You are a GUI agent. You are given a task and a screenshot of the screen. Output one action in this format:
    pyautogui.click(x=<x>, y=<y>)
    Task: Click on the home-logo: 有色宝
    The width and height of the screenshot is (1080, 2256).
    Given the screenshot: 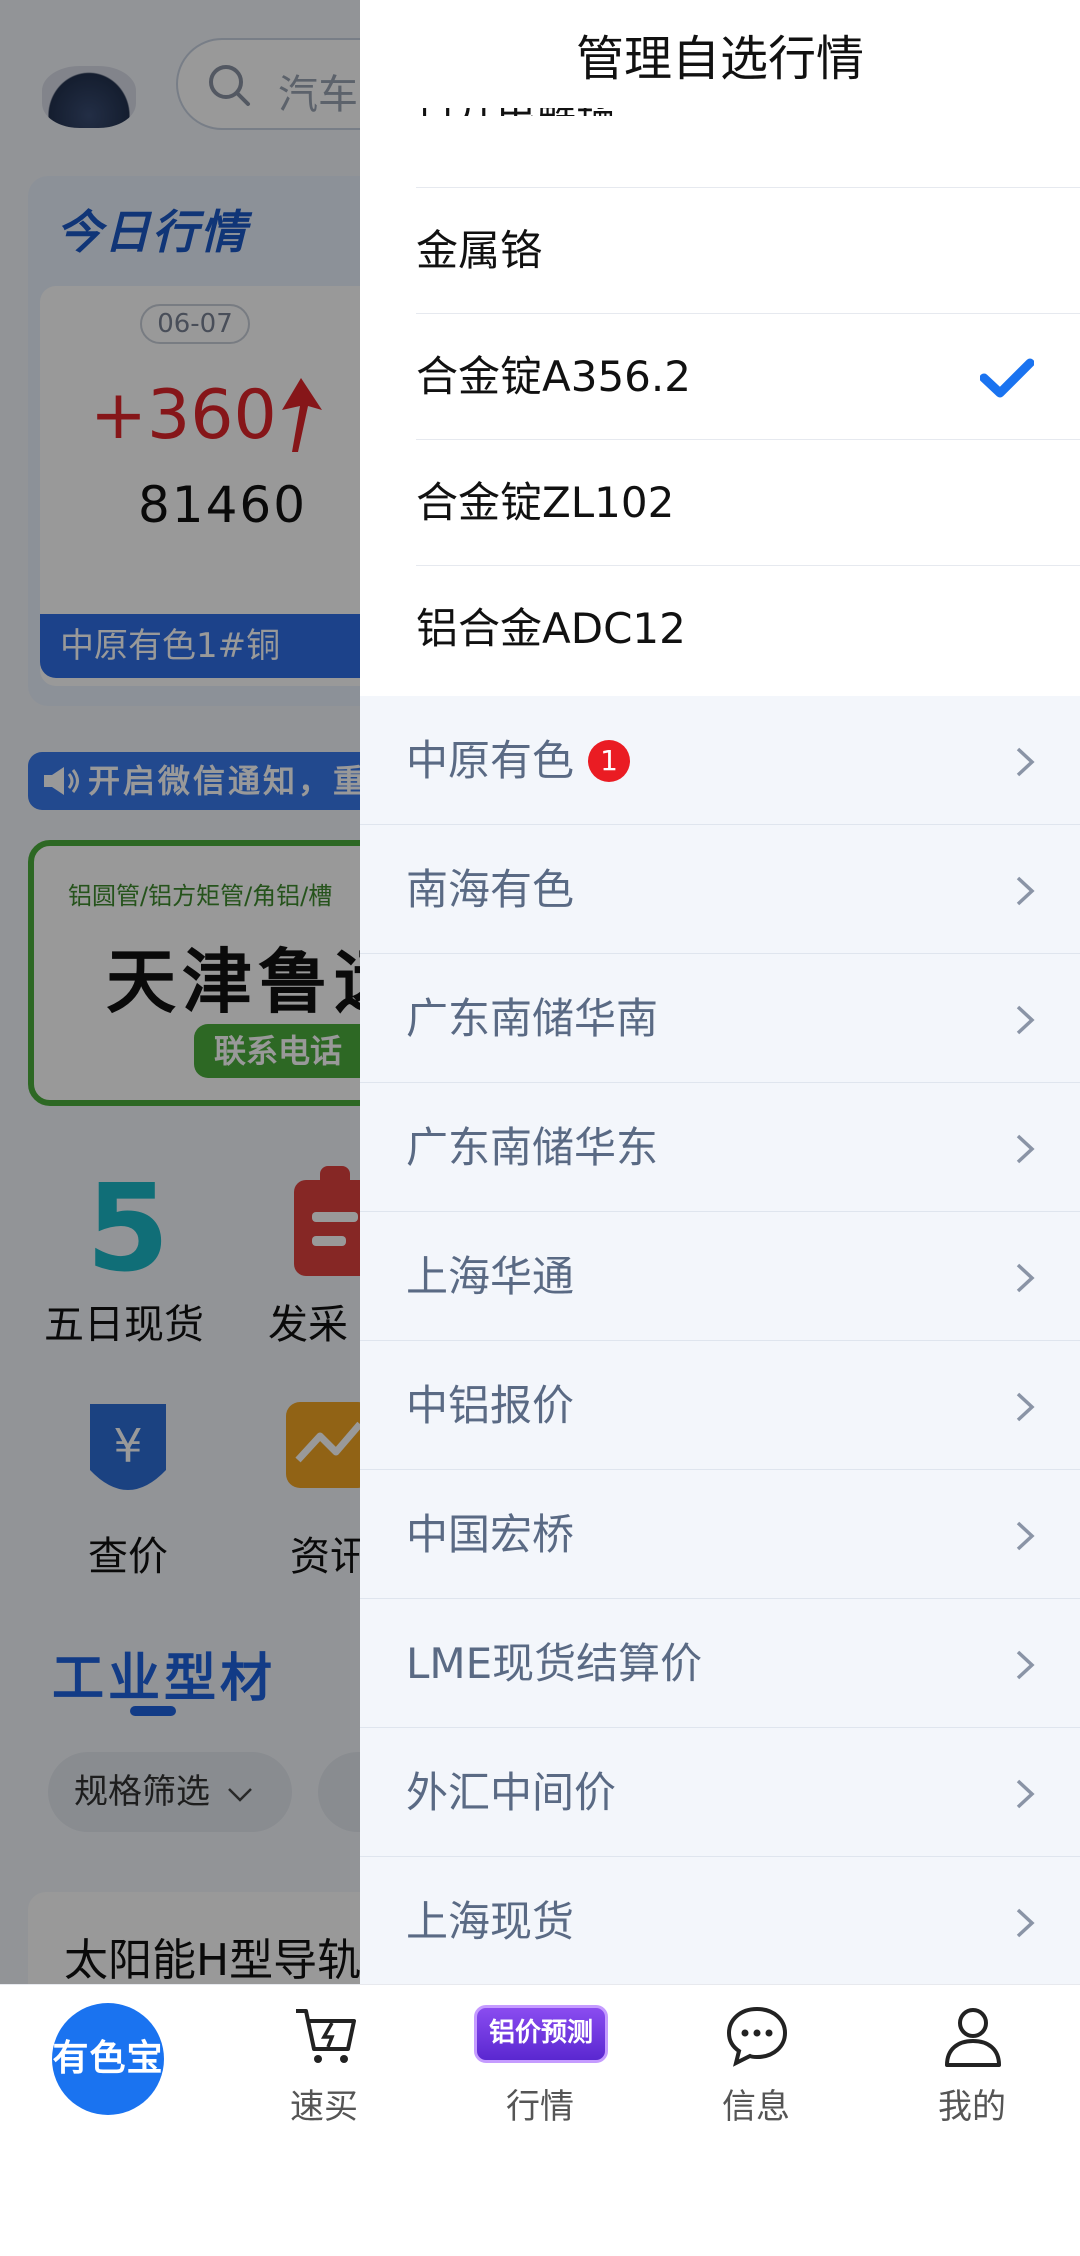 What is the action you would take?
    pyautogui.click(x=108, y=2059)
    